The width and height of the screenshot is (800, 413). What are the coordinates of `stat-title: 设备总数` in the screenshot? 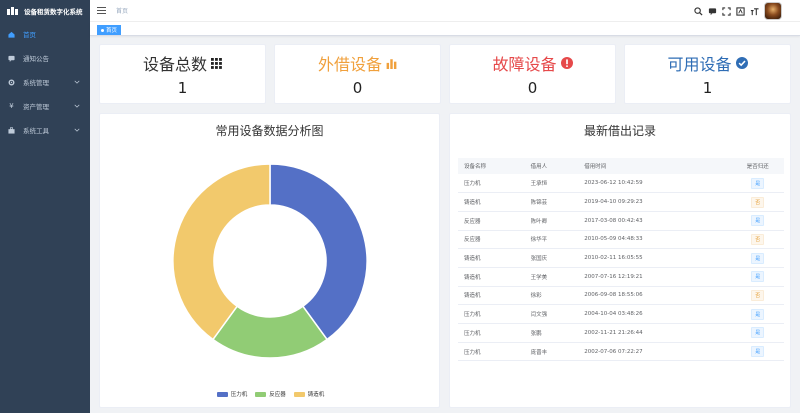 It's located at (182, 63).